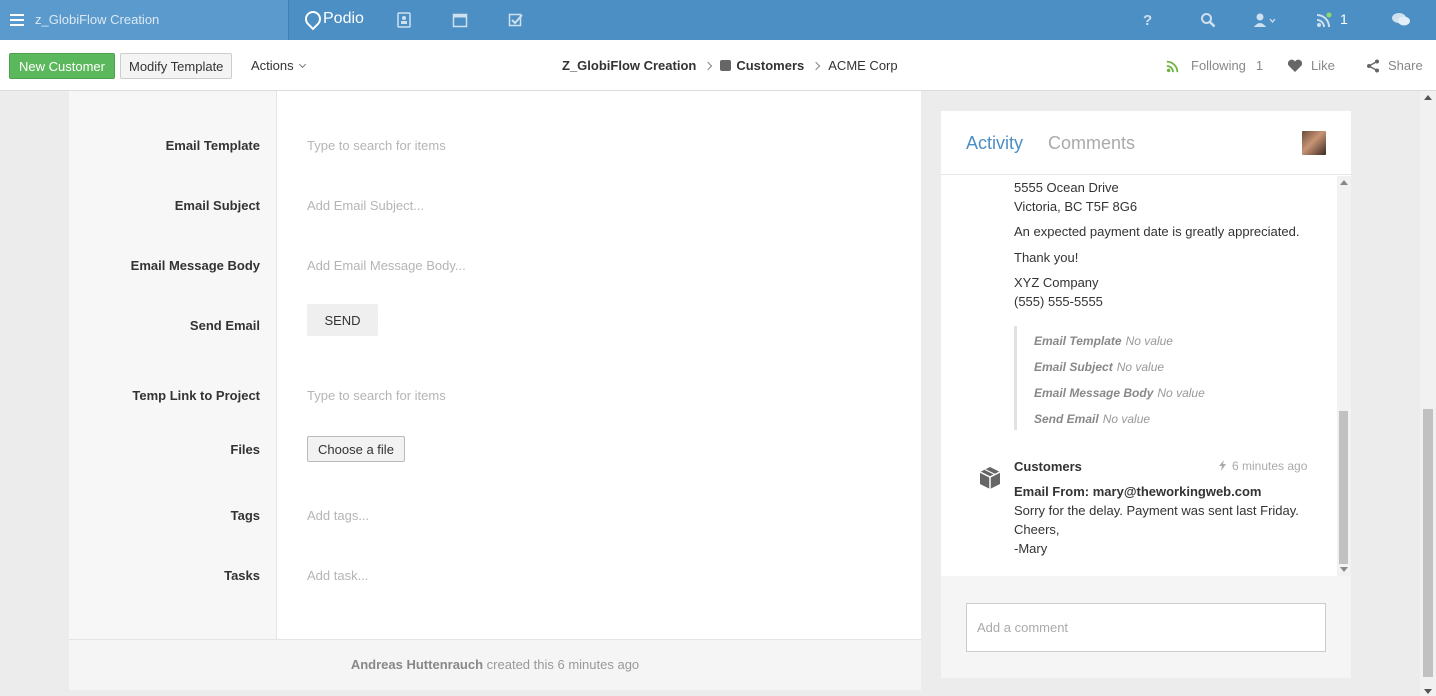  I want to click on share-button: Share, so click(1394, 65).